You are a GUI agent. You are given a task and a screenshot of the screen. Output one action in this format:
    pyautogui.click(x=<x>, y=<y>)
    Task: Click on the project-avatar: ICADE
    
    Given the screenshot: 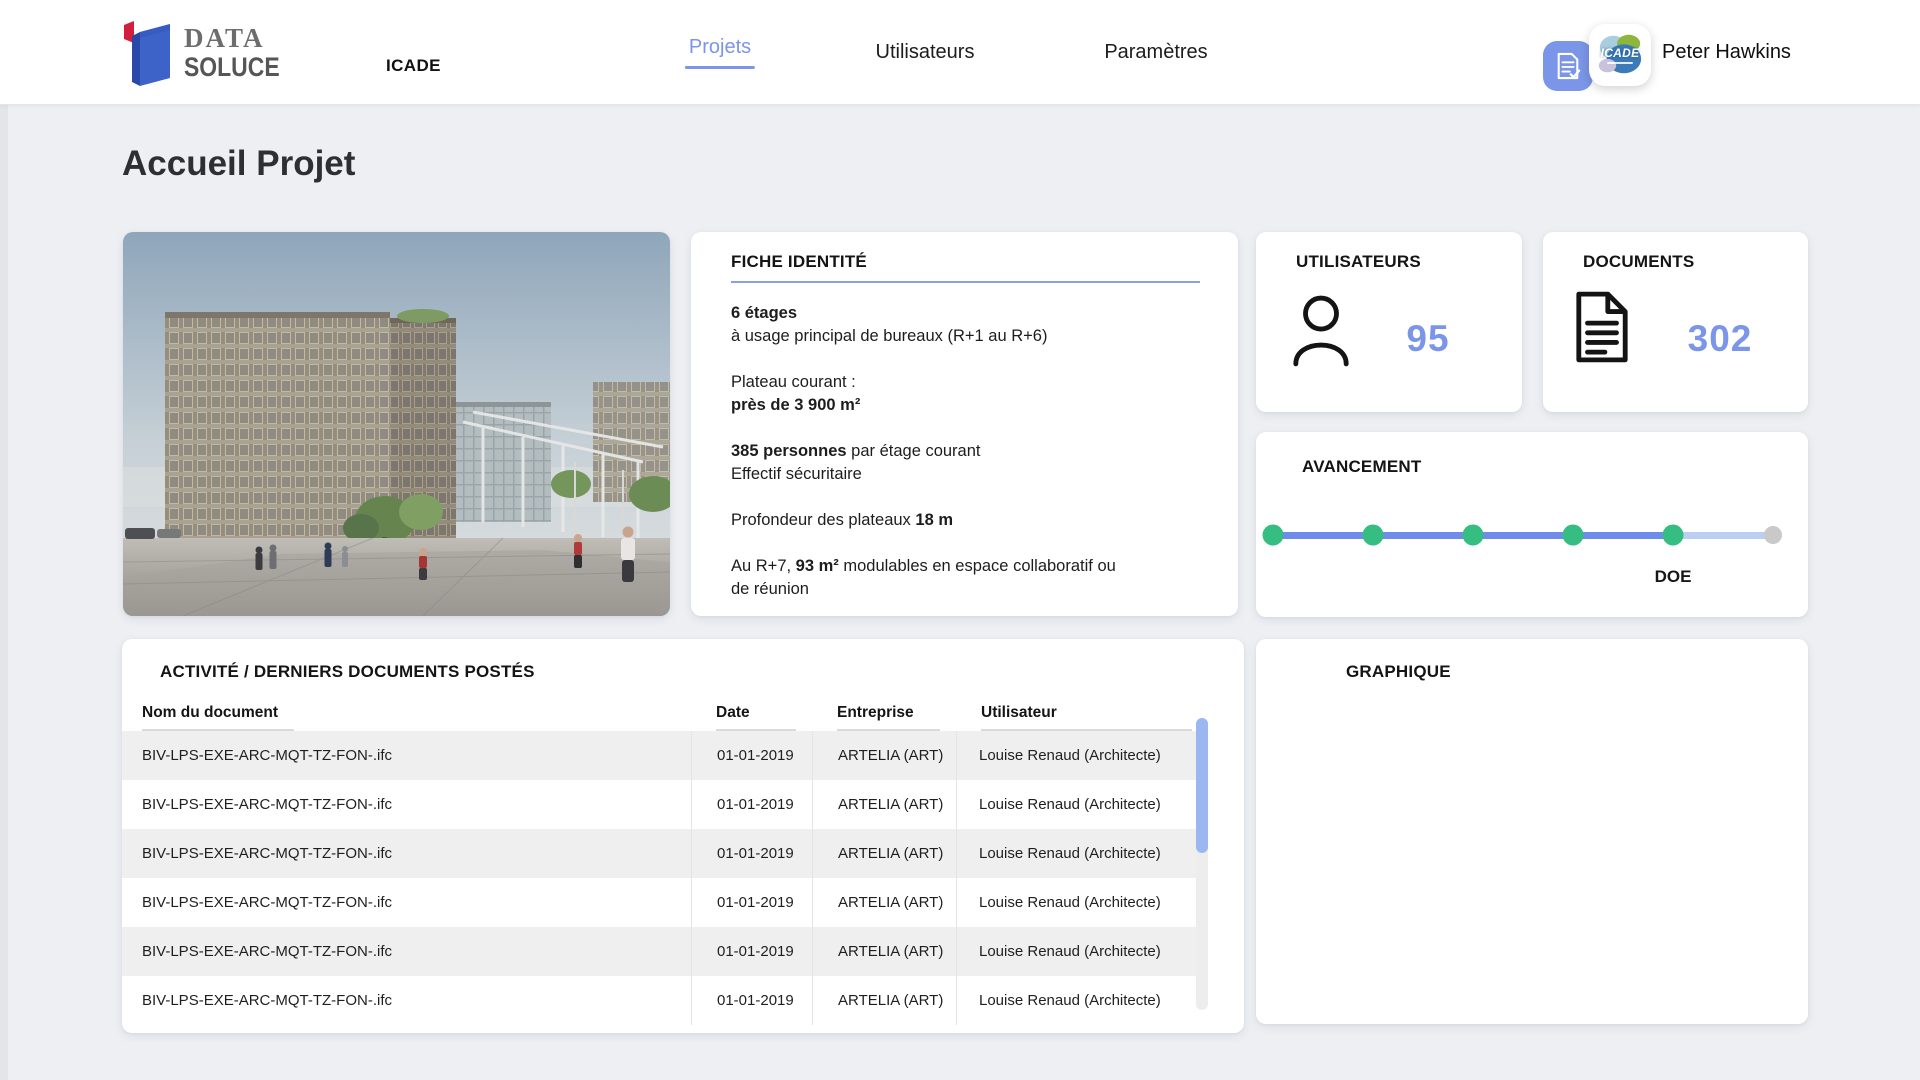 What is the action you would take?
    pyautogui.click(x=1620, y=55)
    